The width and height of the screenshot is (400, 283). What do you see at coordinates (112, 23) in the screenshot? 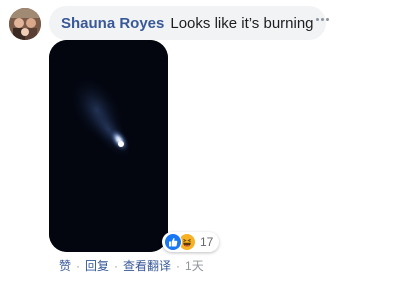
I see `author-name: Shauna Royes` at bounding box center [112, 23].